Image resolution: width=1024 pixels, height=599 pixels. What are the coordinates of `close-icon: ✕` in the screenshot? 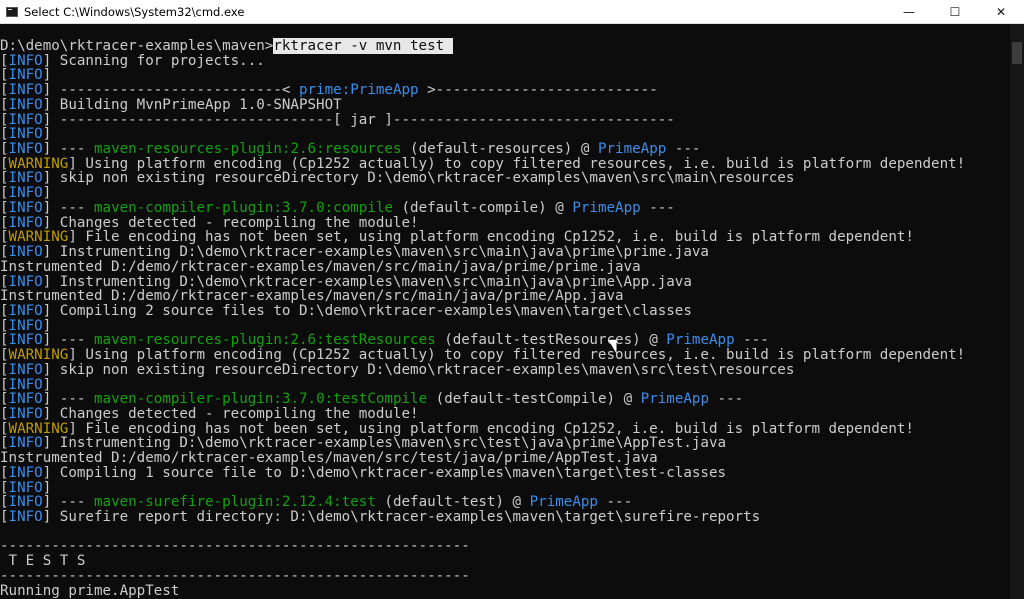 It's located at (1001, 11).